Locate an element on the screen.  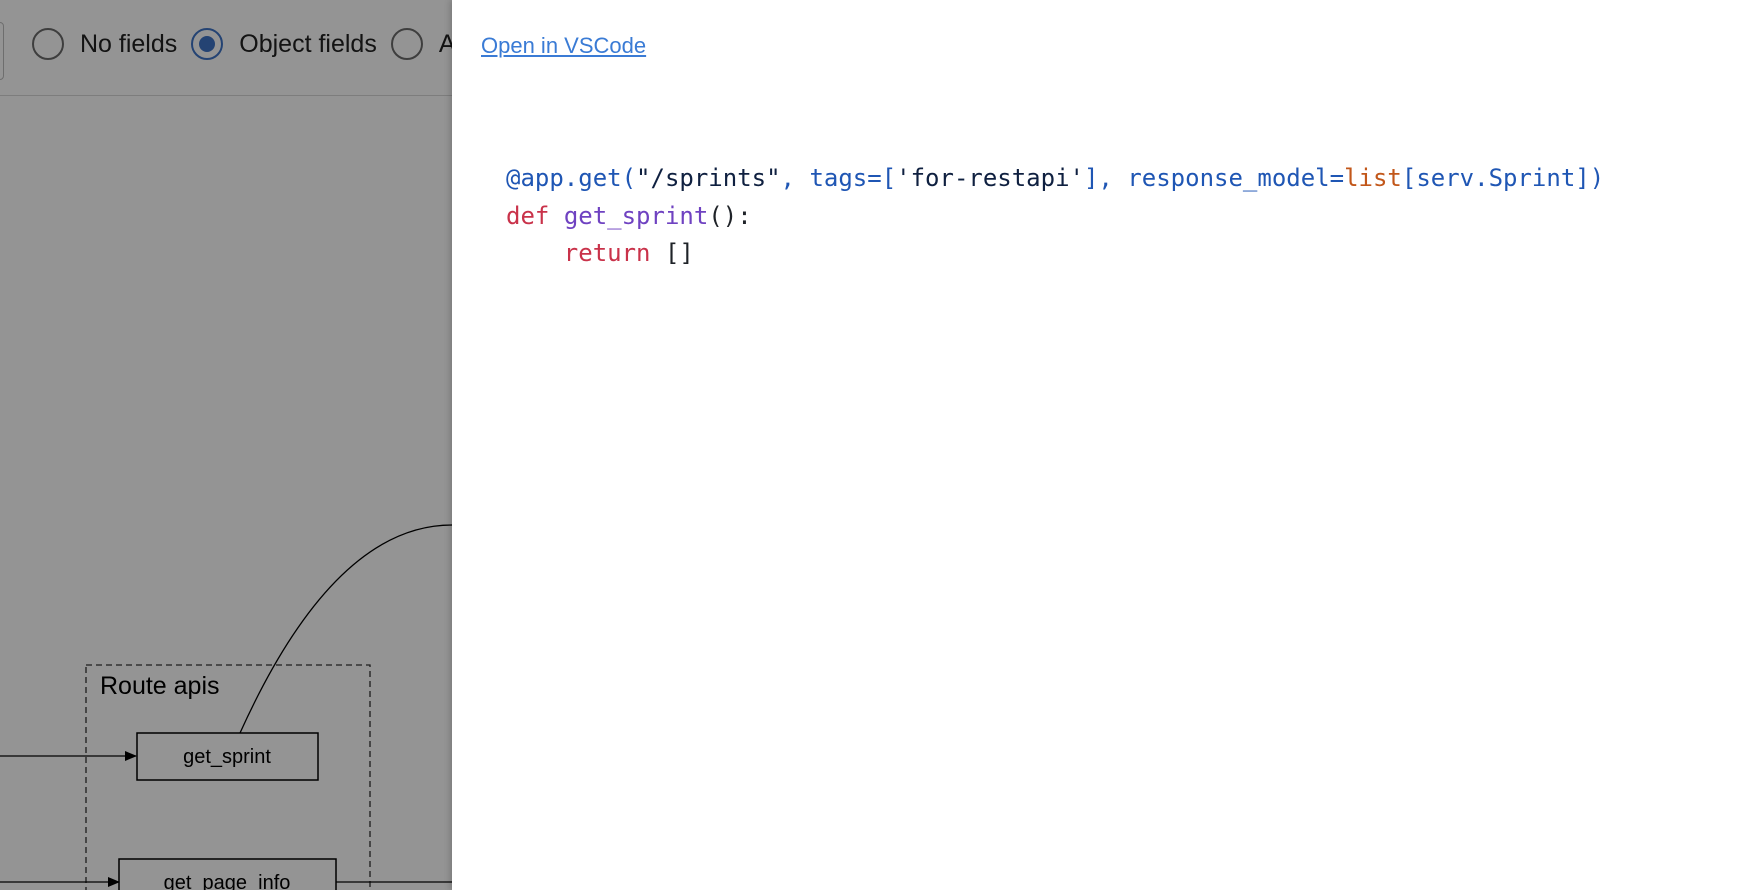
code-punctuation: [] is located at coordinates (672, 253).